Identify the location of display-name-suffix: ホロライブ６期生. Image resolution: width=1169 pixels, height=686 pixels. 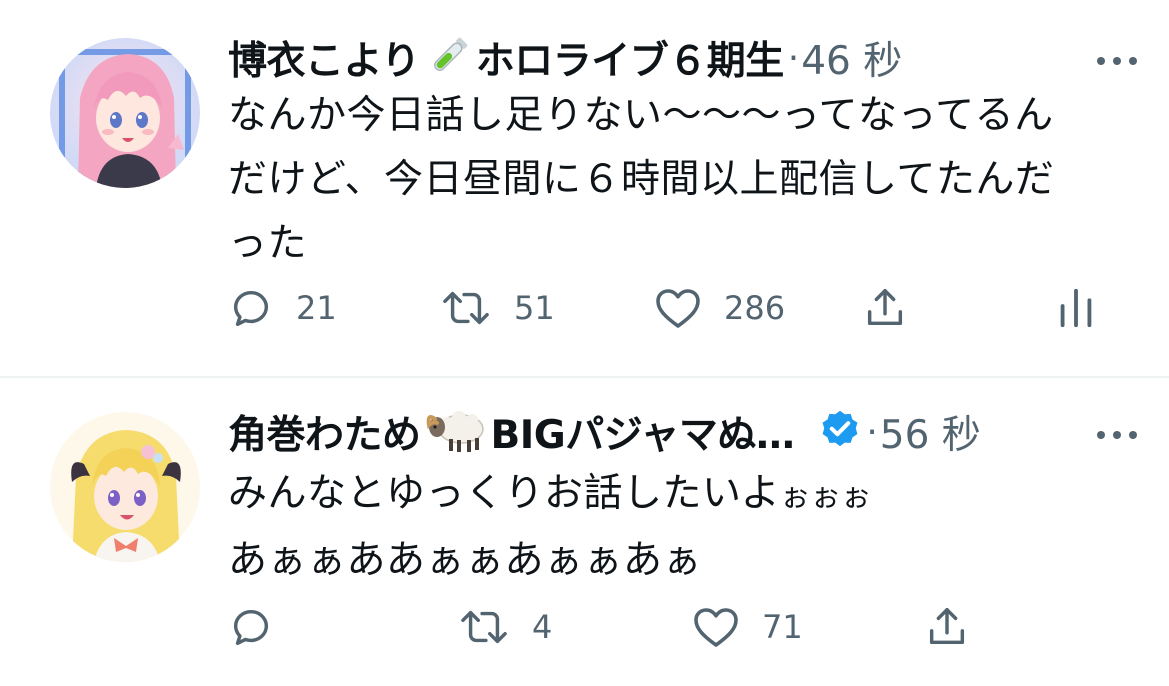
(630, 58).